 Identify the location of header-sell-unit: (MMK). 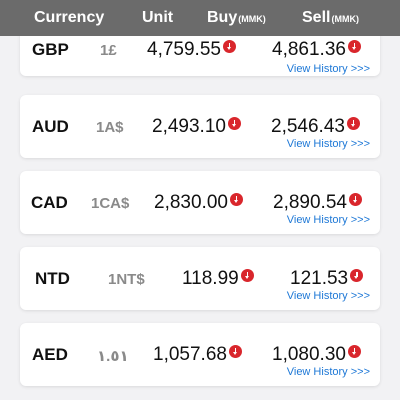
(345, 19).